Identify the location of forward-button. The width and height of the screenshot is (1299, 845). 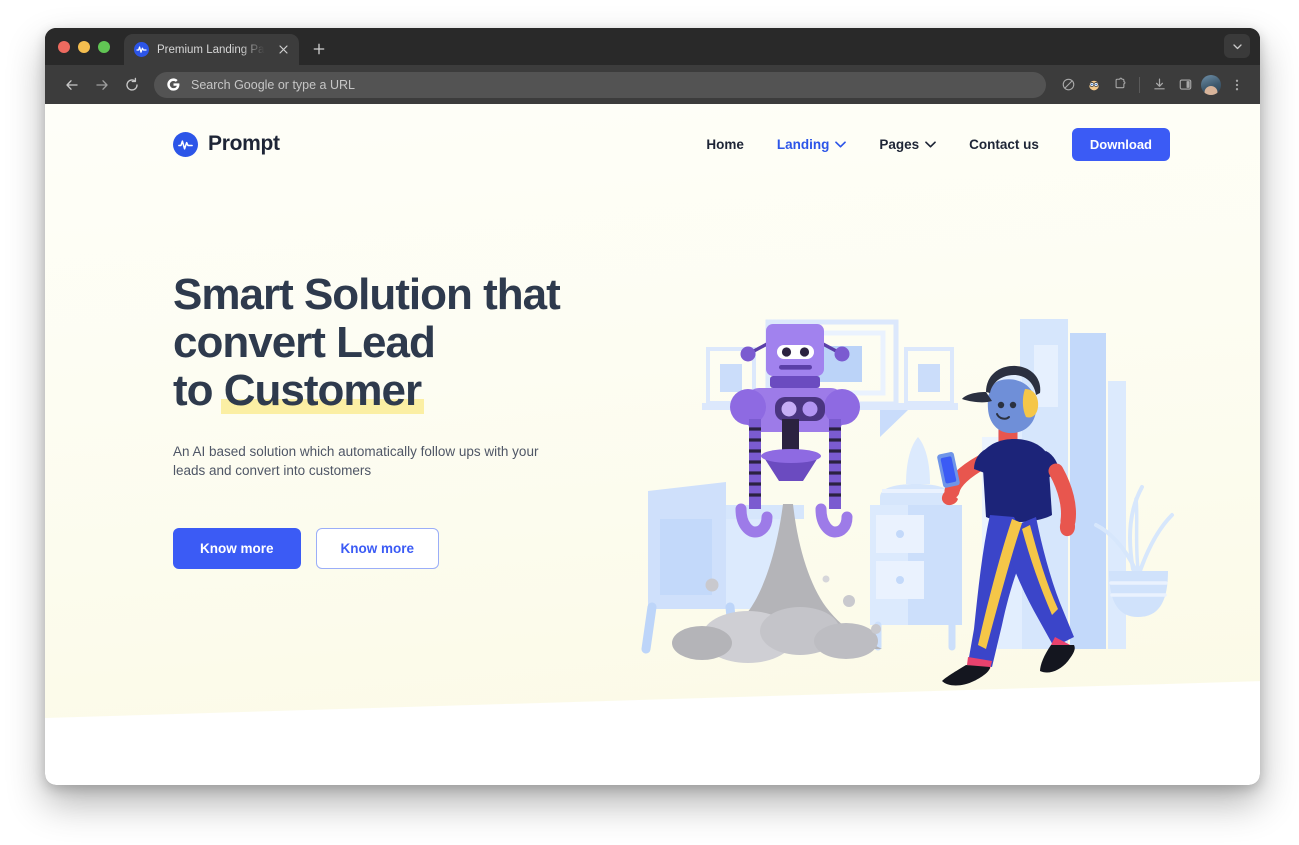
(102, 85).